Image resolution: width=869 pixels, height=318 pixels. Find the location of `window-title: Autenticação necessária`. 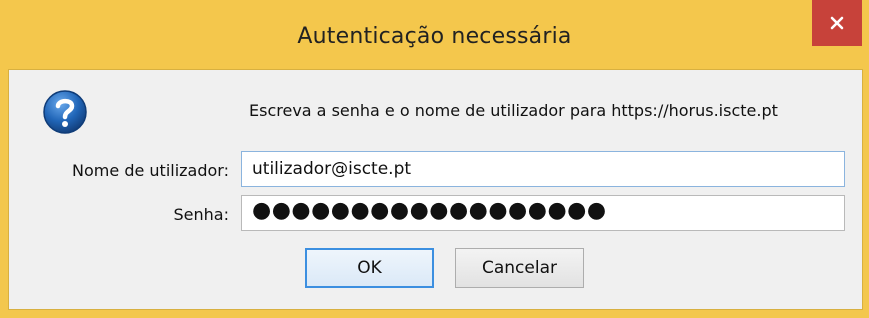

window-title: Autenticação necessária is located at coordinates (434, 36).